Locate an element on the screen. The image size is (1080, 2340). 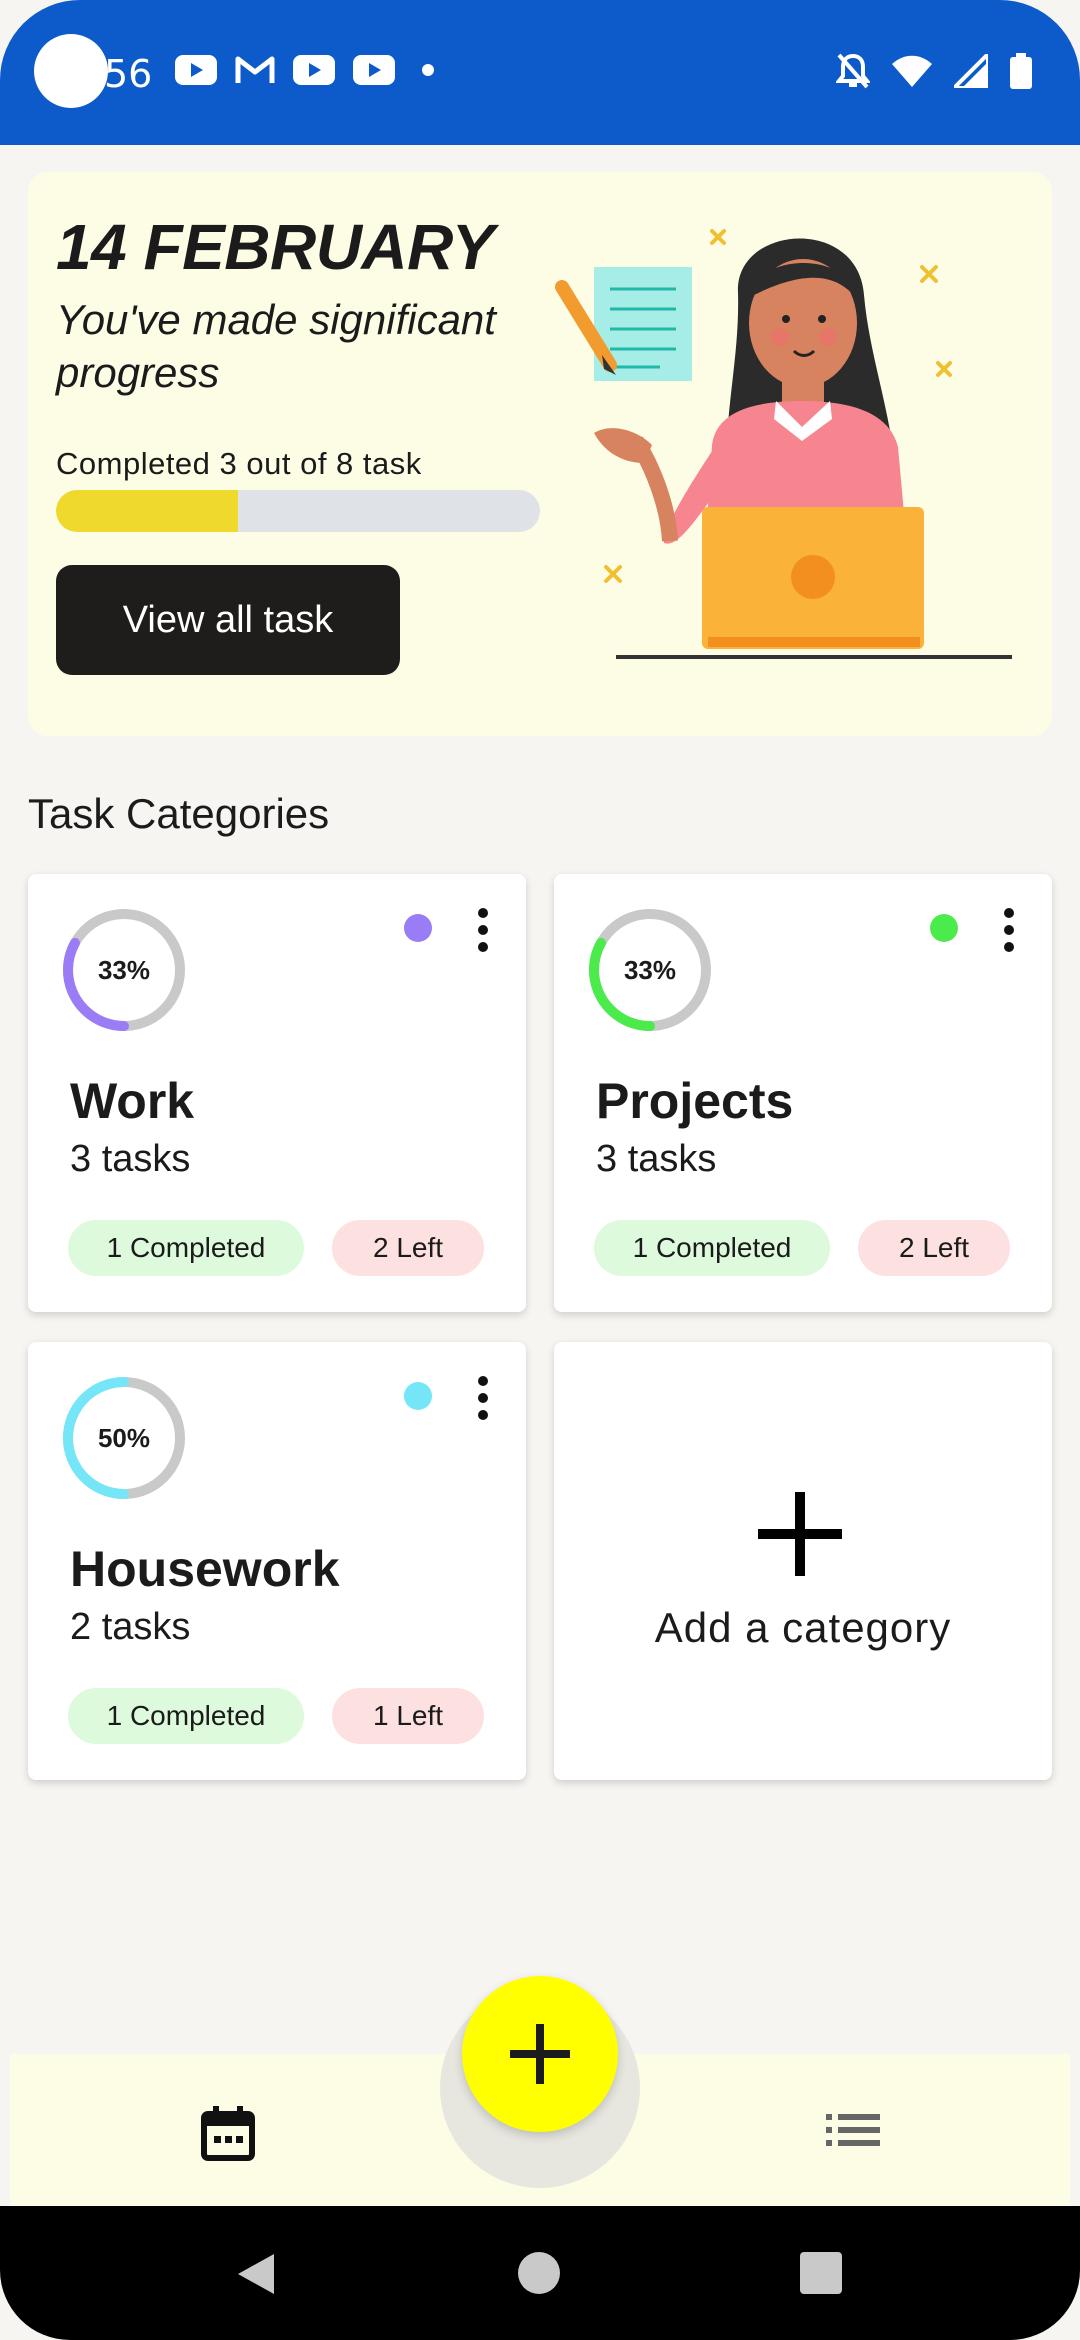
view-all-task-button: View all task is located at coordinates (228, 620).